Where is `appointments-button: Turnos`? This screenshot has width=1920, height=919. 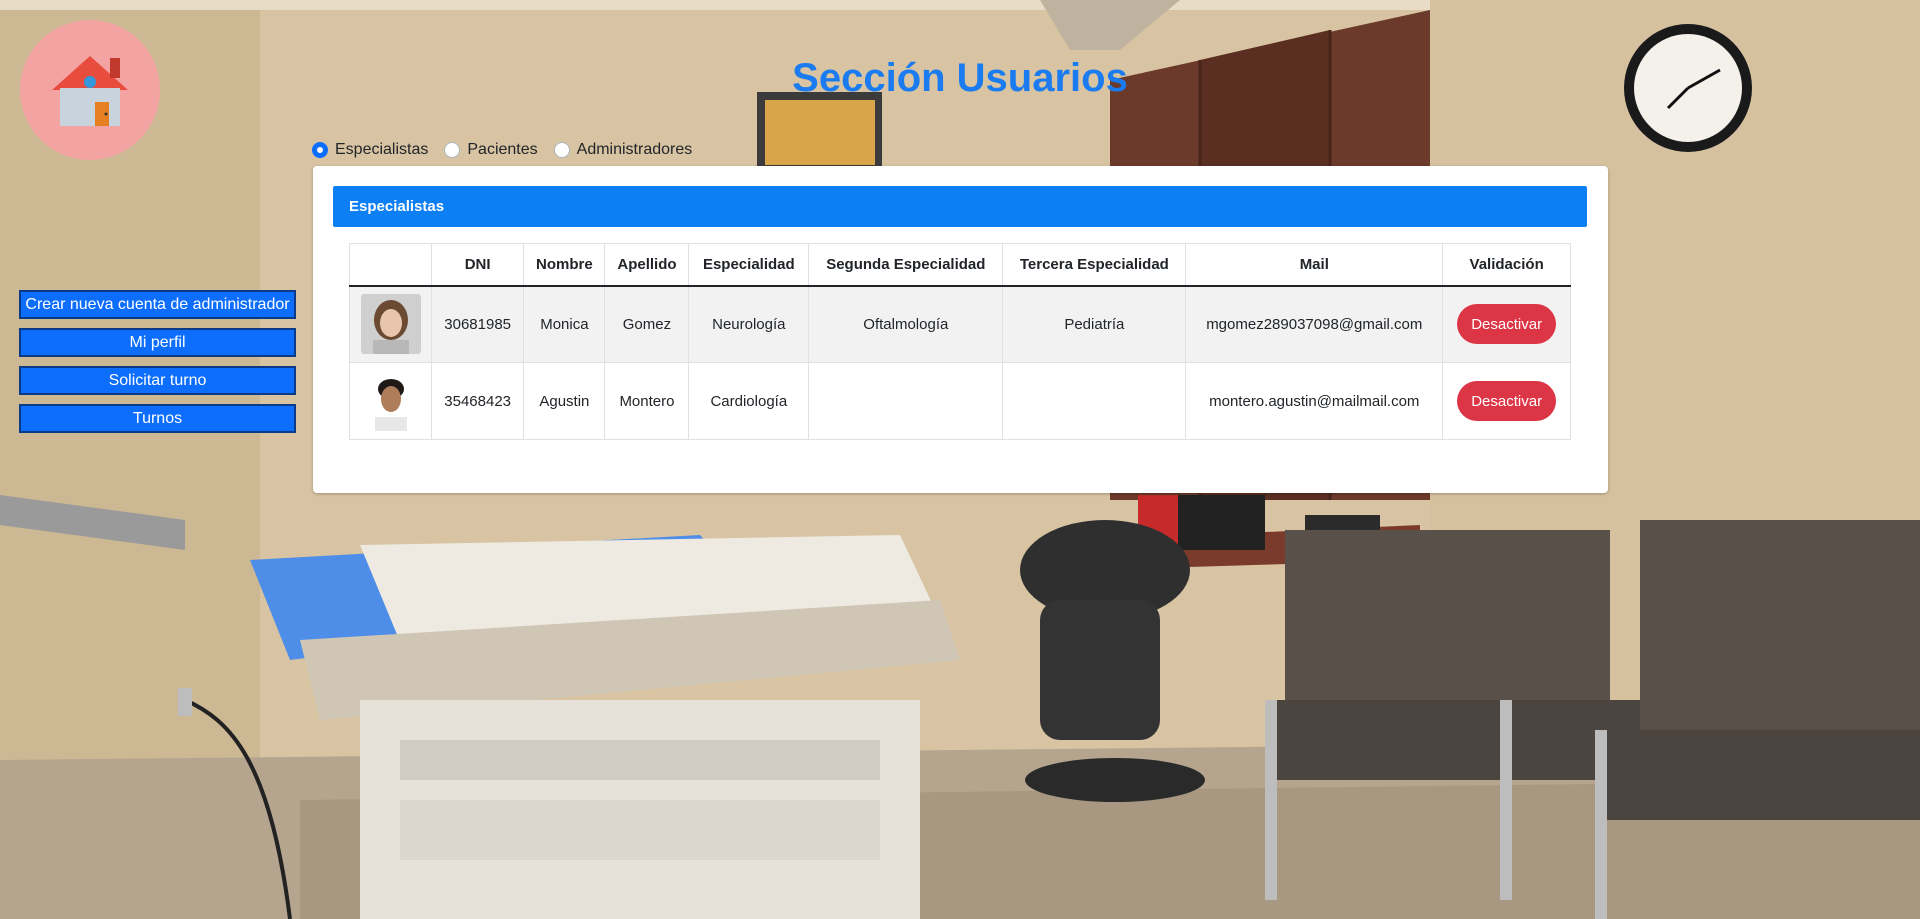 appointments-button: Turnos is located at coordinates (157, 418).